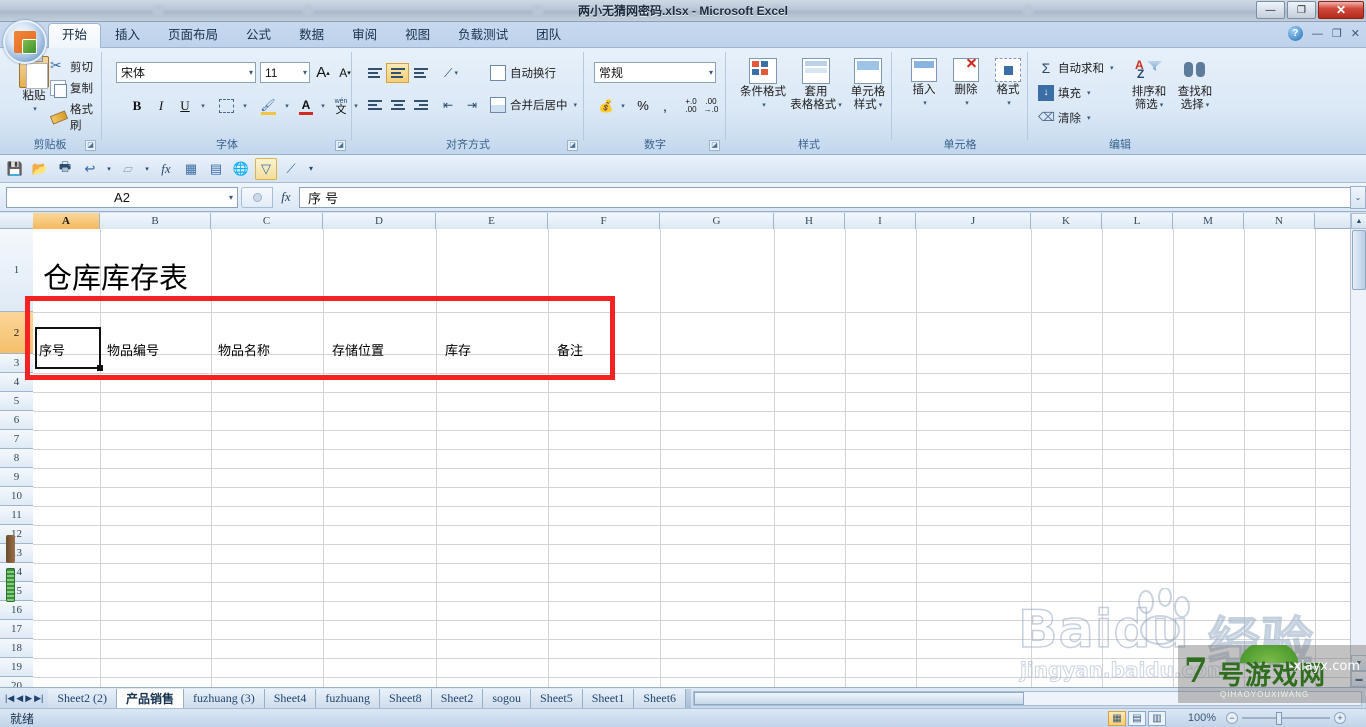  Describe the element at coordinates (451, 73) in the screenshot. I see `orientation-button: ⟋ ▾` at that location.